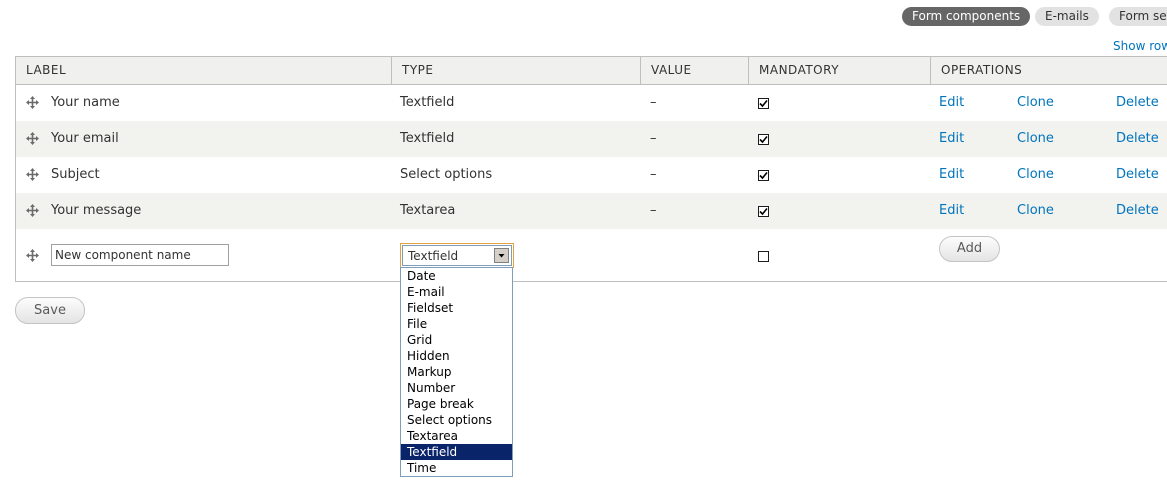 This screenshot has height=501, width=1167. I want to click on column-header-operations: OPERATIONS, so click(1048, 70).